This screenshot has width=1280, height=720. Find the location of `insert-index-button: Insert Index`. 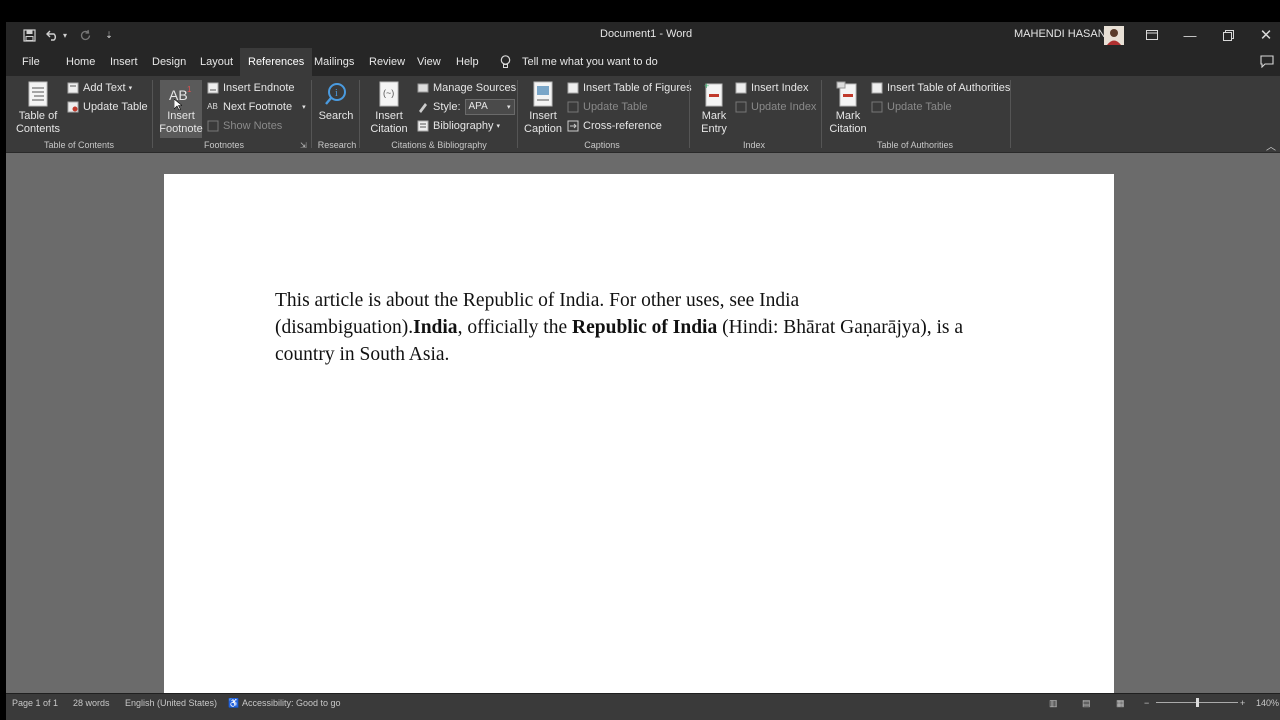

insert-index-button: Insert Index is located at coordinates (771, 87).